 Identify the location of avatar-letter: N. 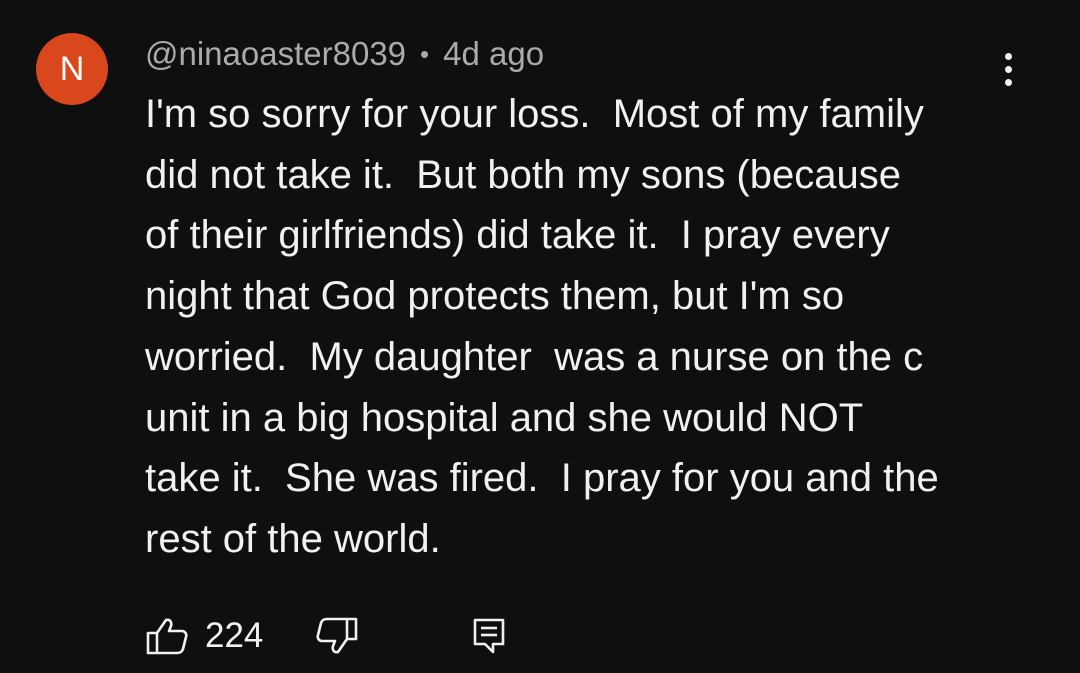
(72, 69).